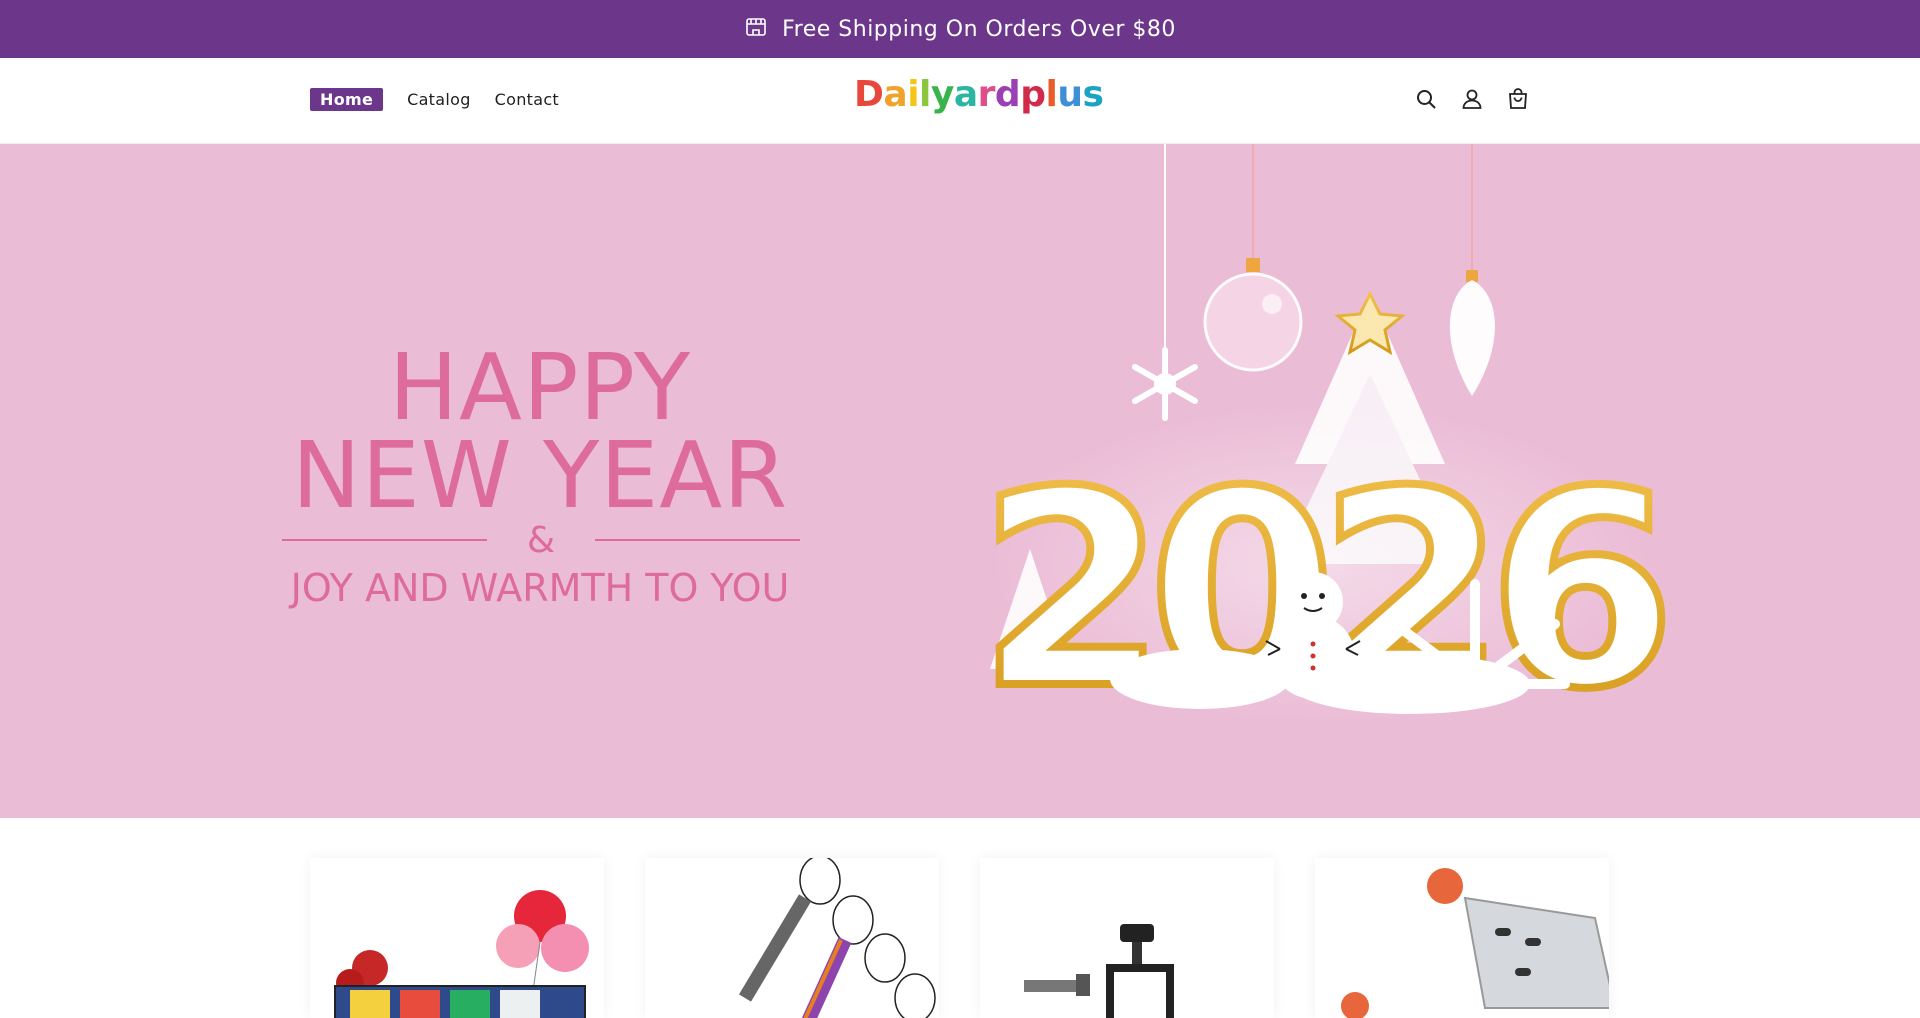 This screenshot has width=1920, height=1018. I want to click on snowflake-ornament, so click(1165, 384).